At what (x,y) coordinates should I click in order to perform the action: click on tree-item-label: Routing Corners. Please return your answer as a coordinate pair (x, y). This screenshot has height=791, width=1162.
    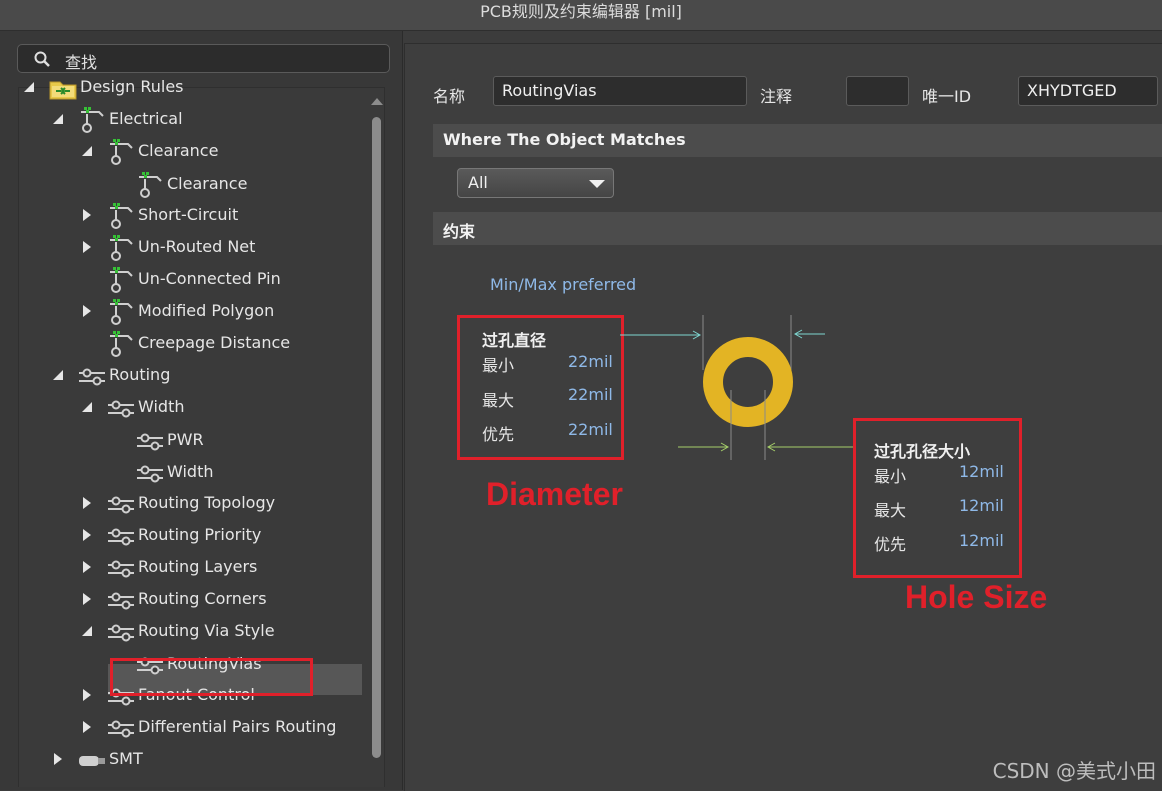
    Looking at the image, I should click on (202, 598).